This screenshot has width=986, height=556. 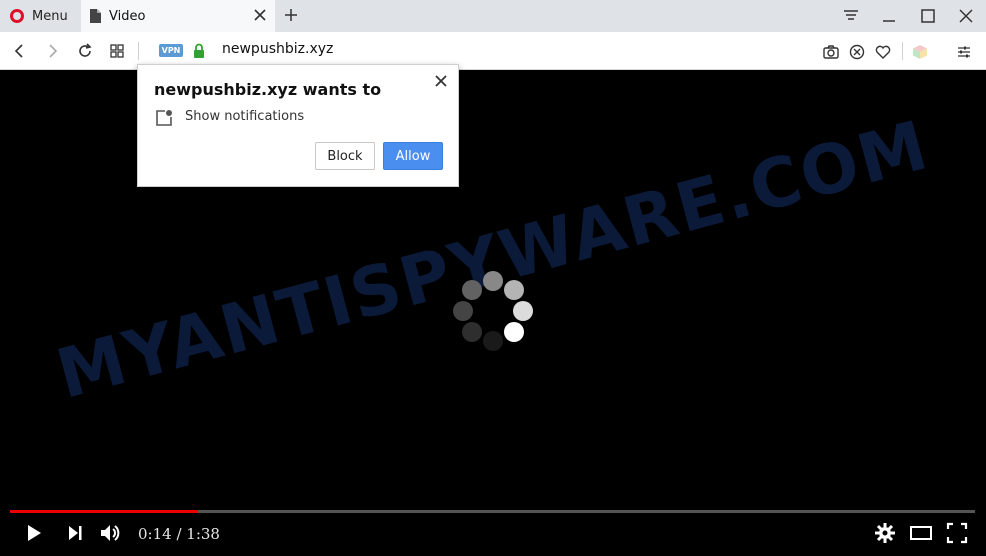 I want to click on opera-logo-icon, so click(x=17, y=16).